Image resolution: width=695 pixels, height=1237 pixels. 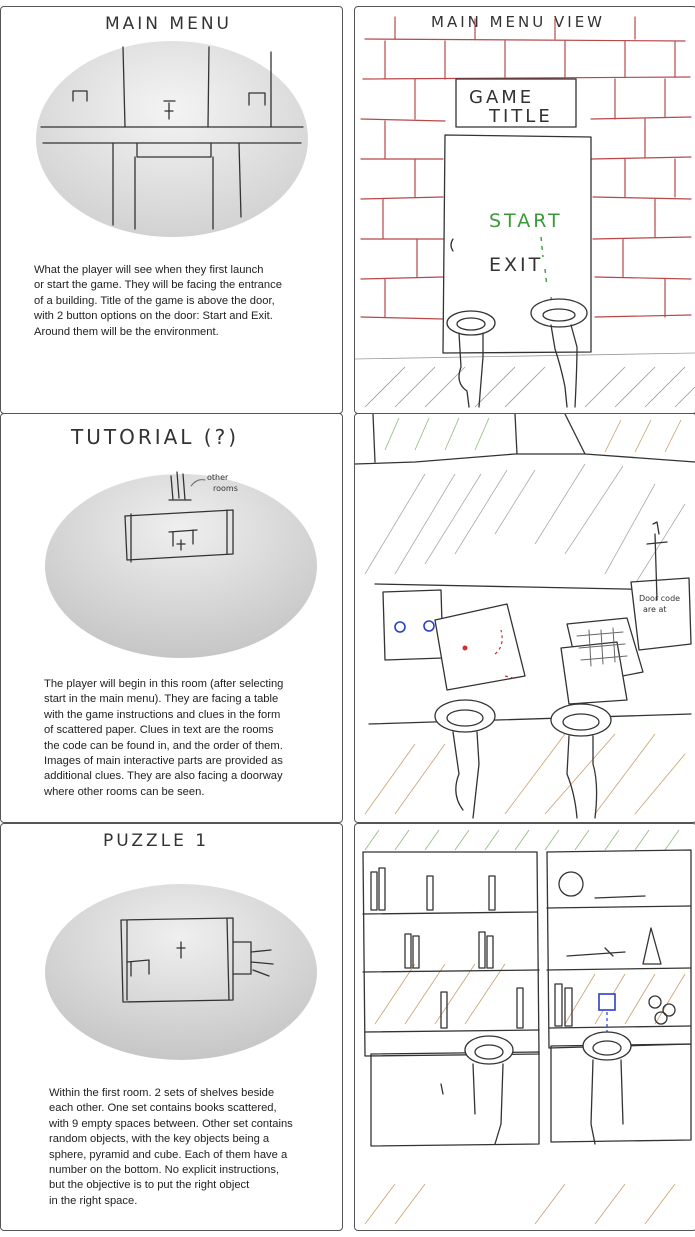 What do you see at coordinates (525, 380) in the screenshot?
I see `floor-hatching` at bounding box center [525, 380].